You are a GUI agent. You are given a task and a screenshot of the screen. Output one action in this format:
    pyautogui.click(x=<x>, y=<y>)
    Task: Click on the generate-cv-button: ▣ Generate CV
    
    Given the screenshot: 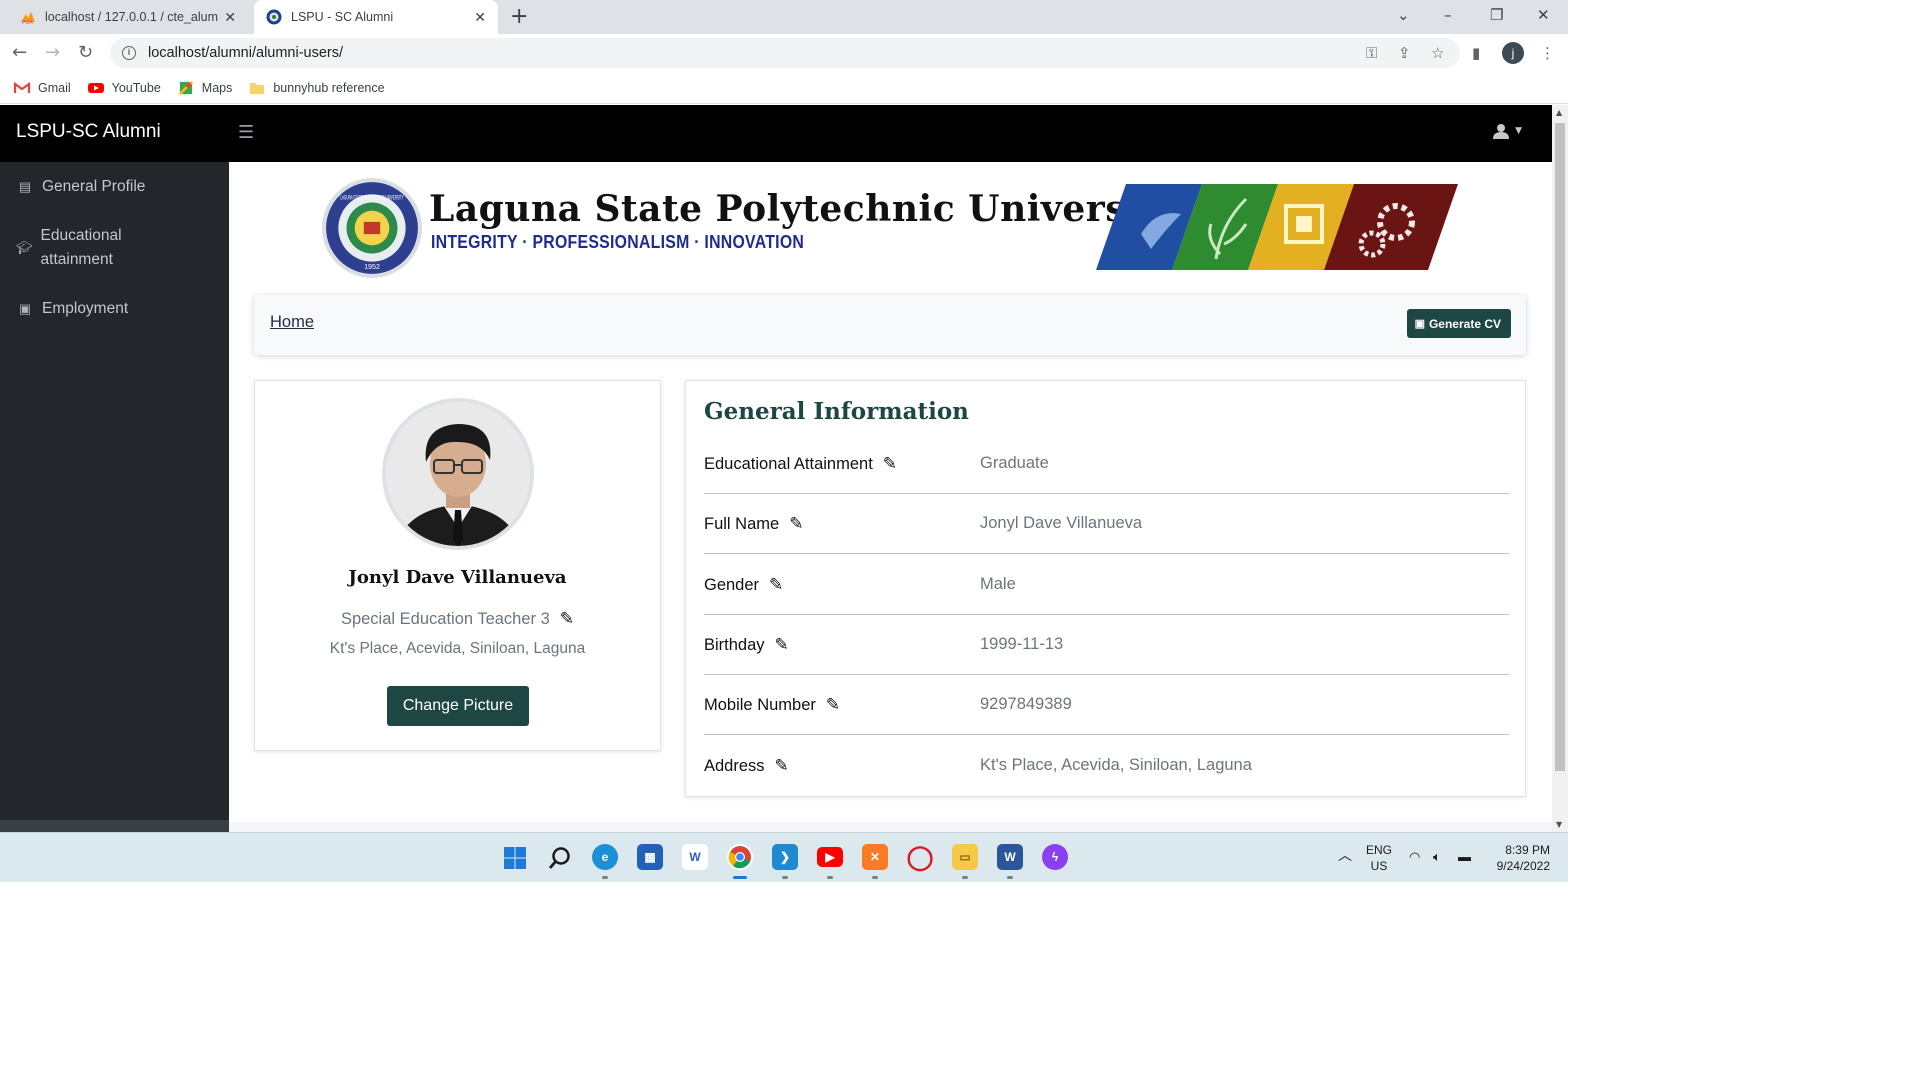 What is the action you would take?
    pyautogui.click(x=1458, y=323)
    